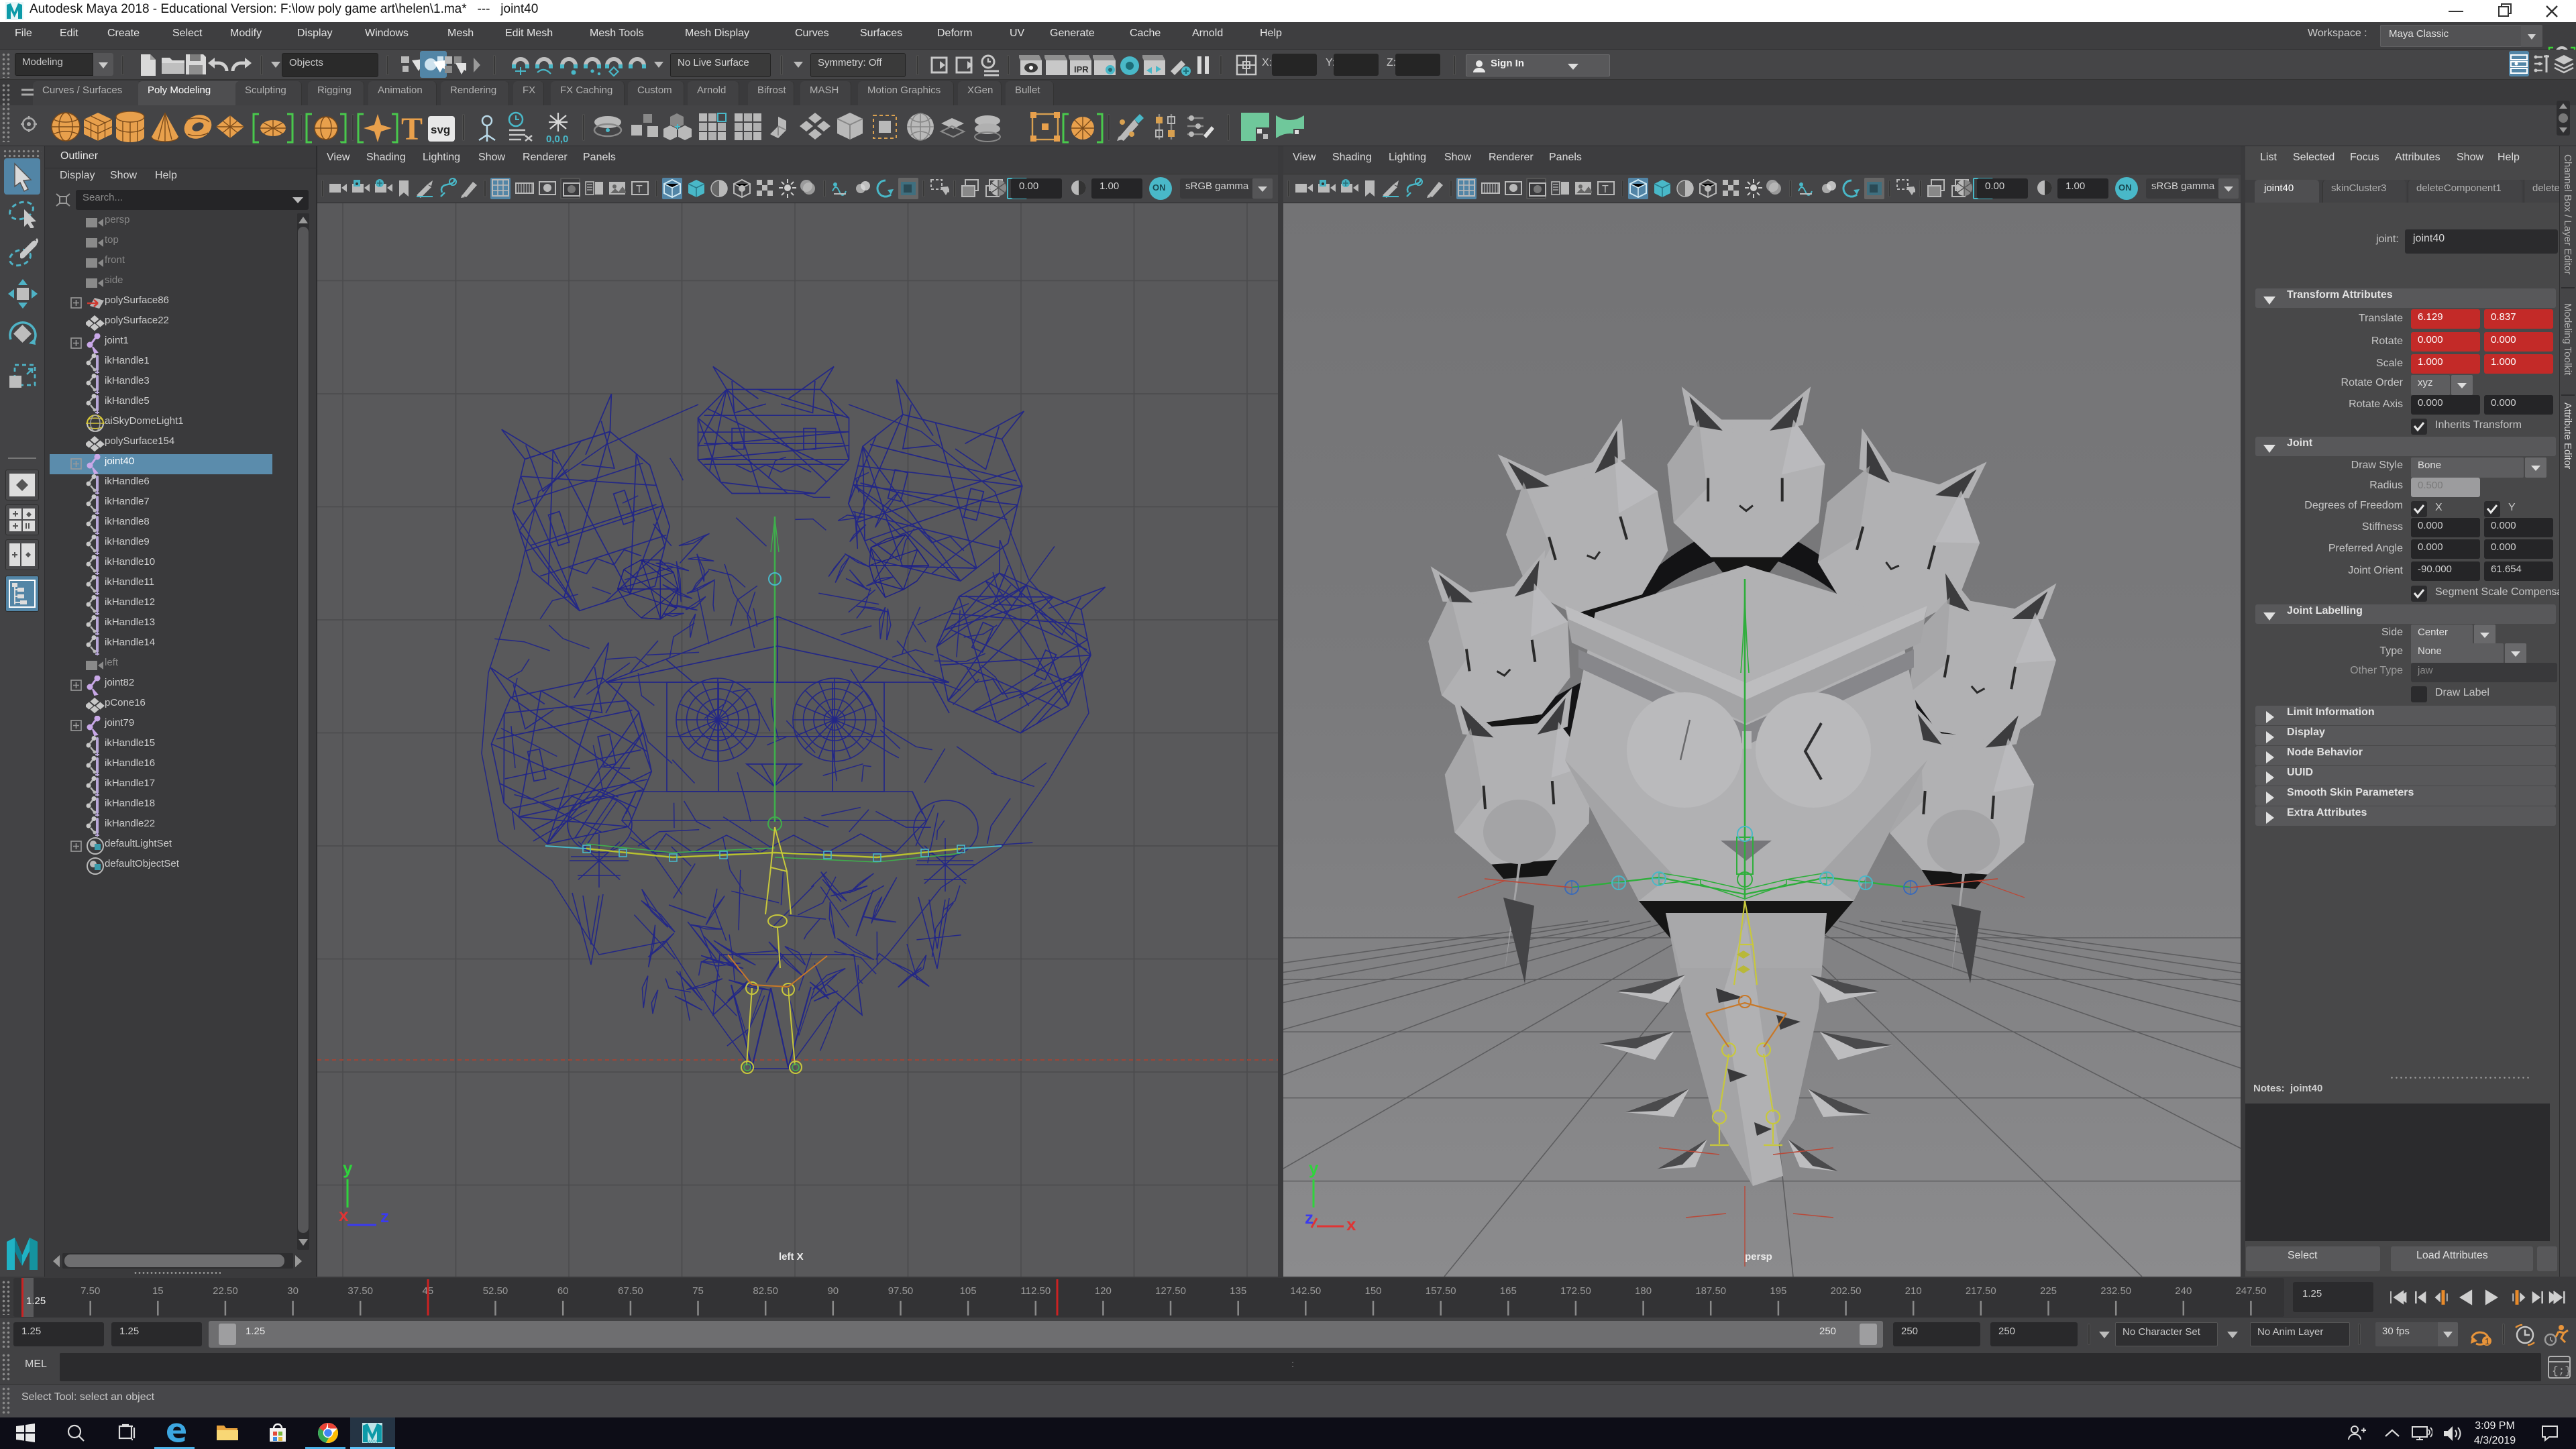 The height and width of the screenshot is (1449, 2576). Describe the element at coordinates (1846, 1291) in the screenshot. I see `svg-text: 202.50` at that location.